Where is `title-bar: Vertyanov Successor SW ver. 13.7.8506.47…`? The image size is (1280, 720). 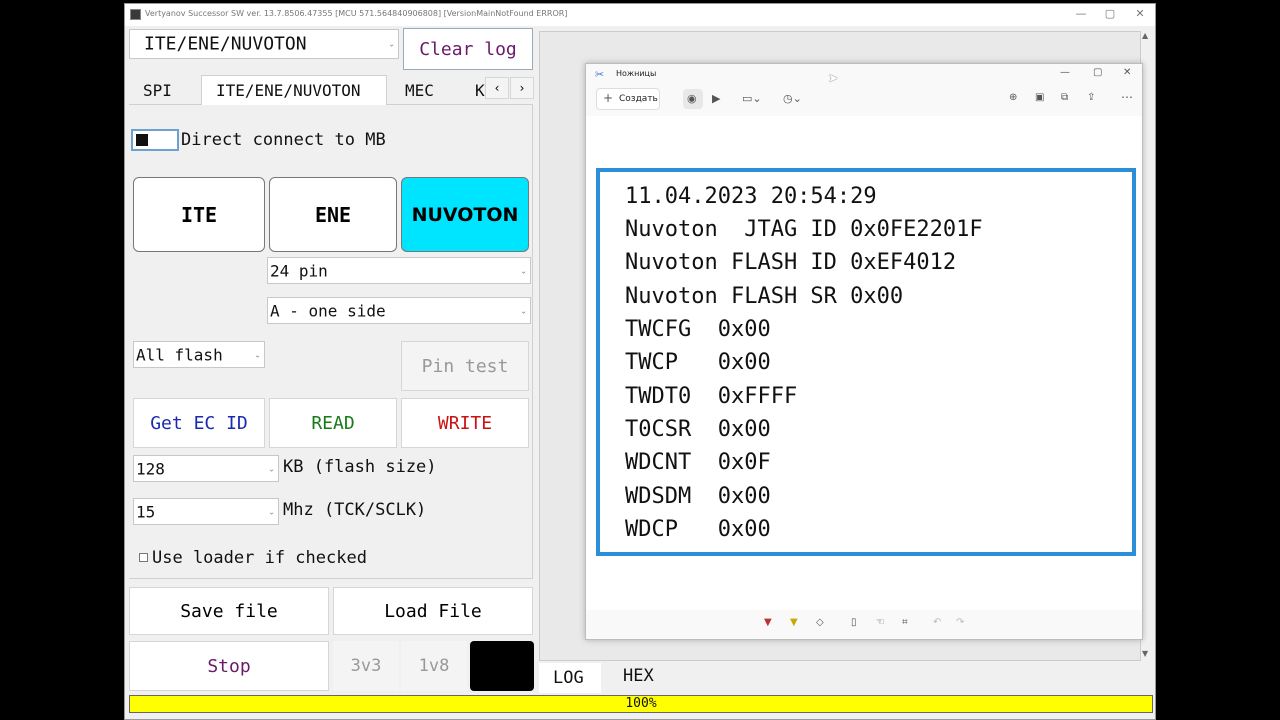
title-bar: Vertyanov Successor SW ver. 13.7.8506.47… is located at coordinates (640, 15).